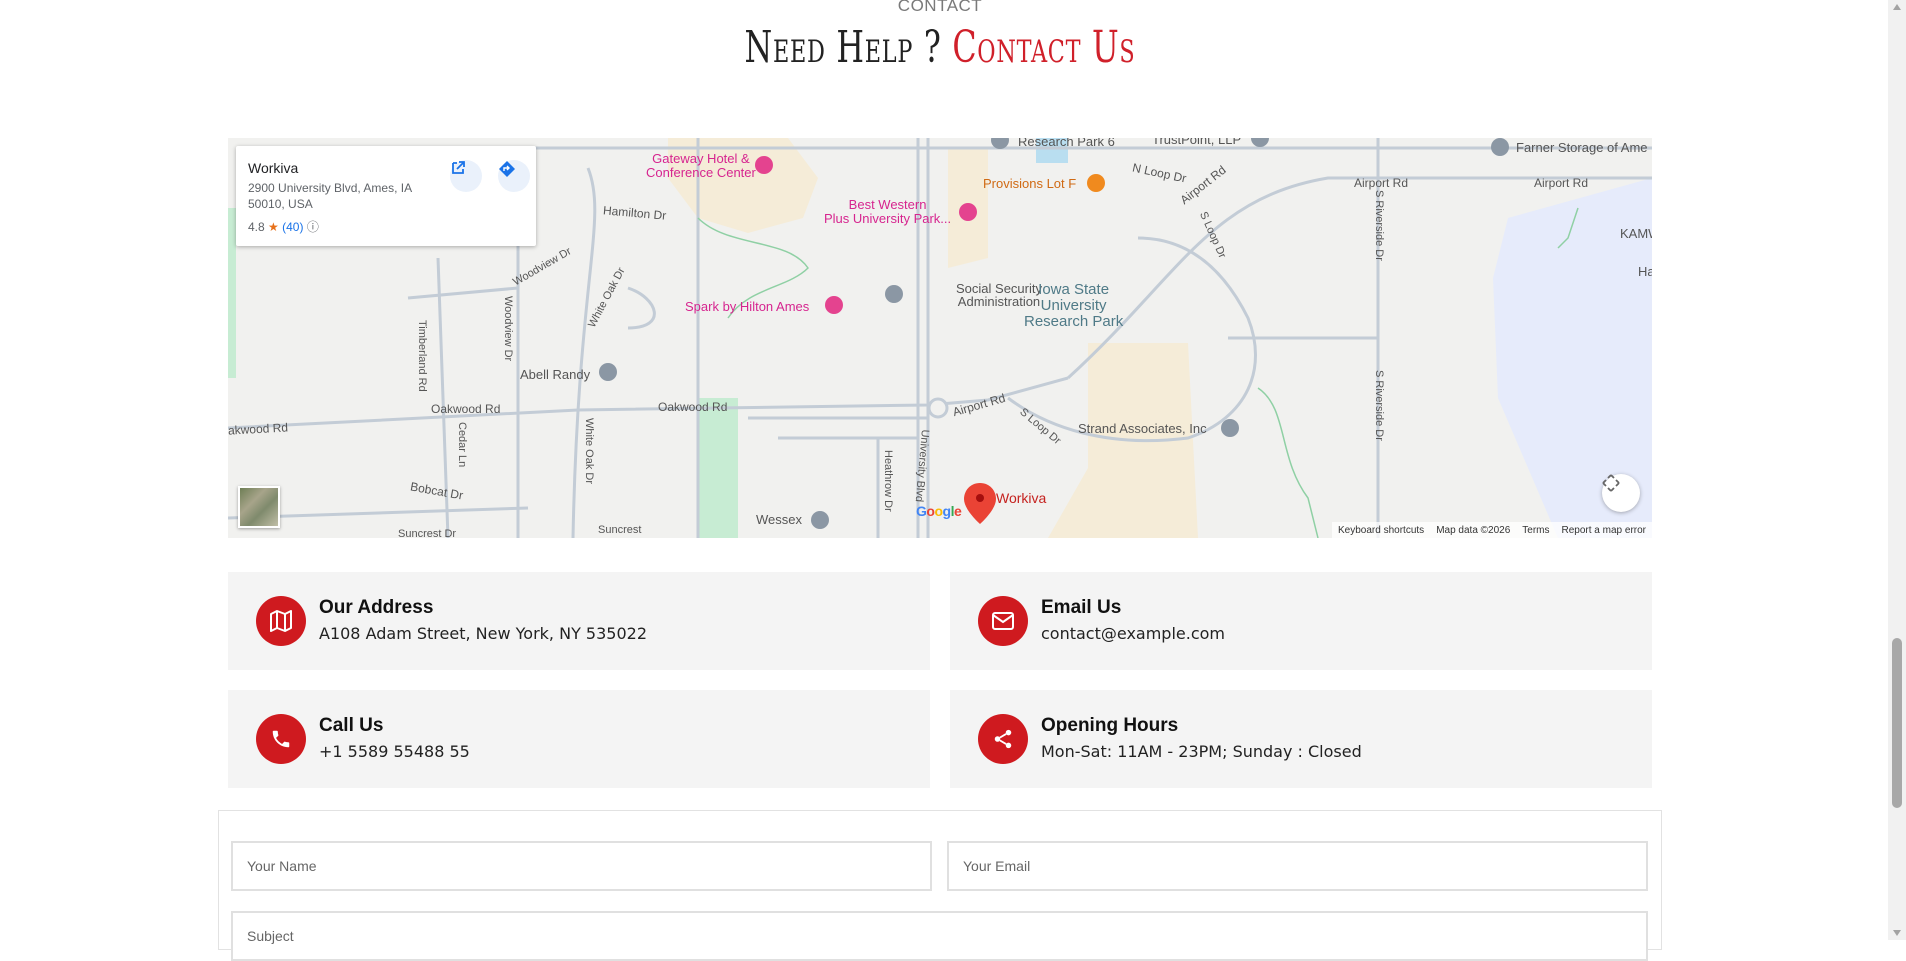  What do you see at coordinates (1201, 751) in the screenshot?
I see `card-text: Mon-Sat: 11AM - 23PM; Sunday : Closed` at bounding box center [1201, 751].